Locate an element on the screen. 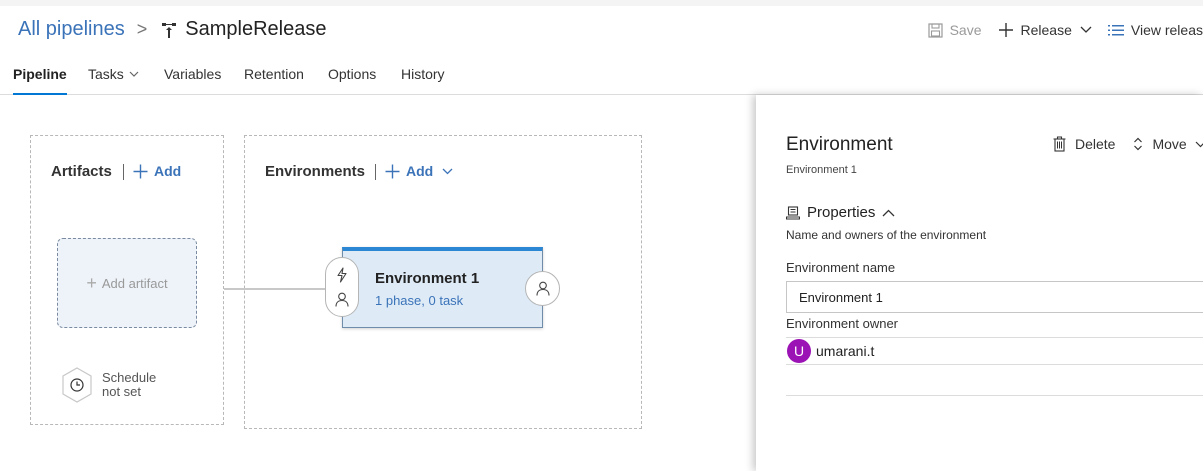 This screenshot has width=1203, height=471. environment-card-title: Environment 1 is located at coordinates (427, 278).